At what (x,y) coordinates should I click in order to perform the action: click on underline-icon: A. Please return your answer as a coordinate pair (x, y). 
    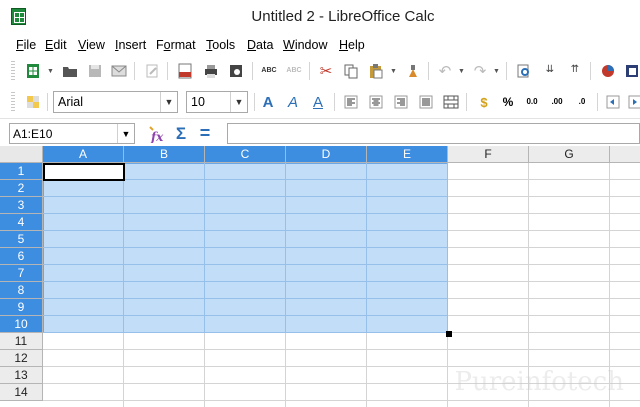
    Looking at the image, I should click on (318, 102).